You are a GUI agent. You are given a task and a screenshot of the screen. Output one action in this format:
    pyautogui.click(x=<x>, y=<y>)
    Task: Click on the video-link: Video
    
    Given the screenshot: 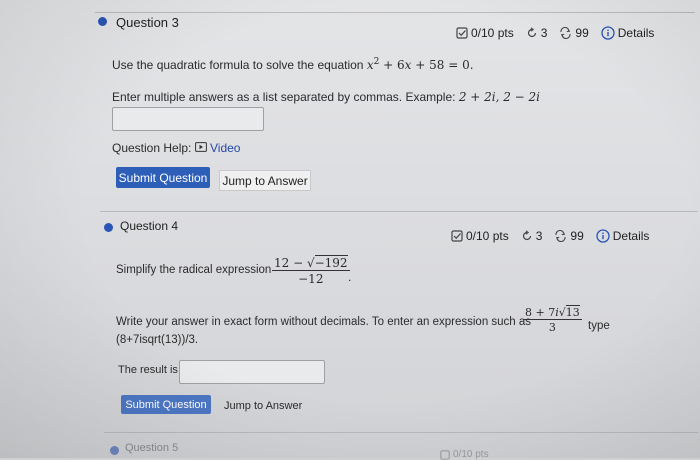 What is the action you would take?
    pyautogui.click(x=217, y=148)
    